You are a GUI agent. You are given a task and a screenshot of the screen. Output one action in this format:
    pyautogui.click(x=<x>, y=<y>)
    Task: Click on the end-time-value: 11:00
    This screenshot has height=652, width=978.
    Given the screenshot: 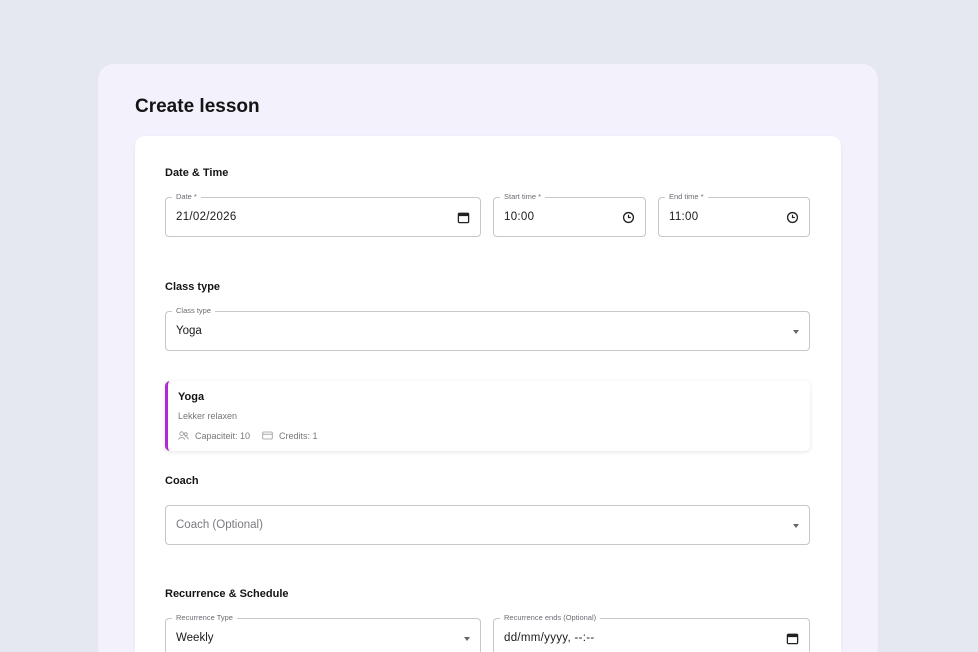 What is the action you would take?
    pyautogui.click(x=684, y=217)
    